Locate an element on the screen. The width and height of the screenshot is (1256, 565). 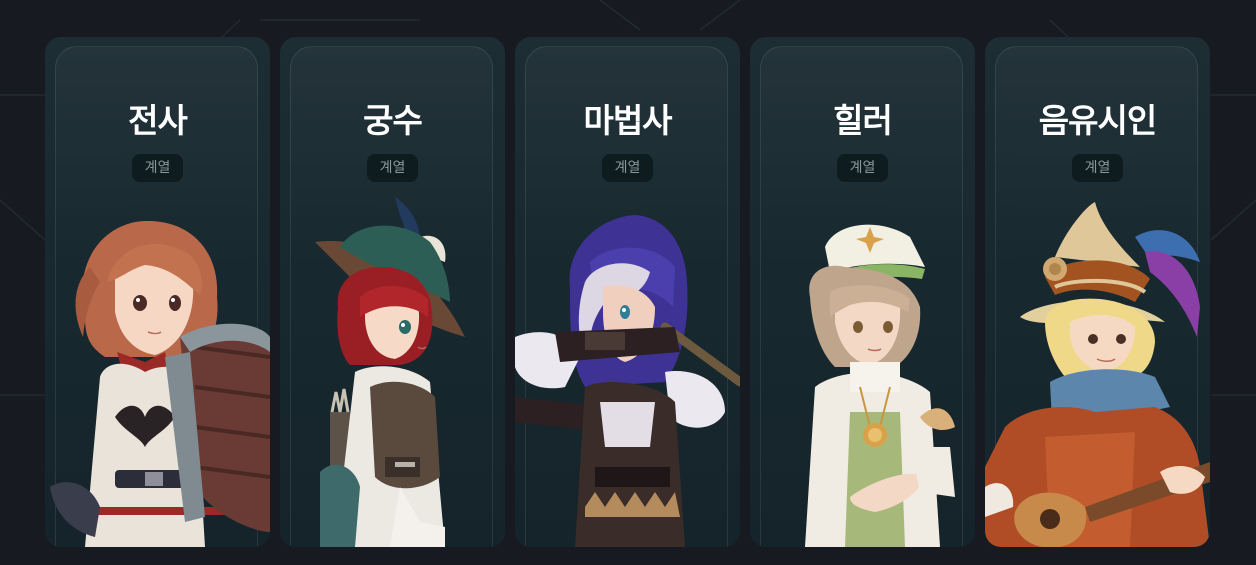
archer-portrait is located at coordinates (390, 372).